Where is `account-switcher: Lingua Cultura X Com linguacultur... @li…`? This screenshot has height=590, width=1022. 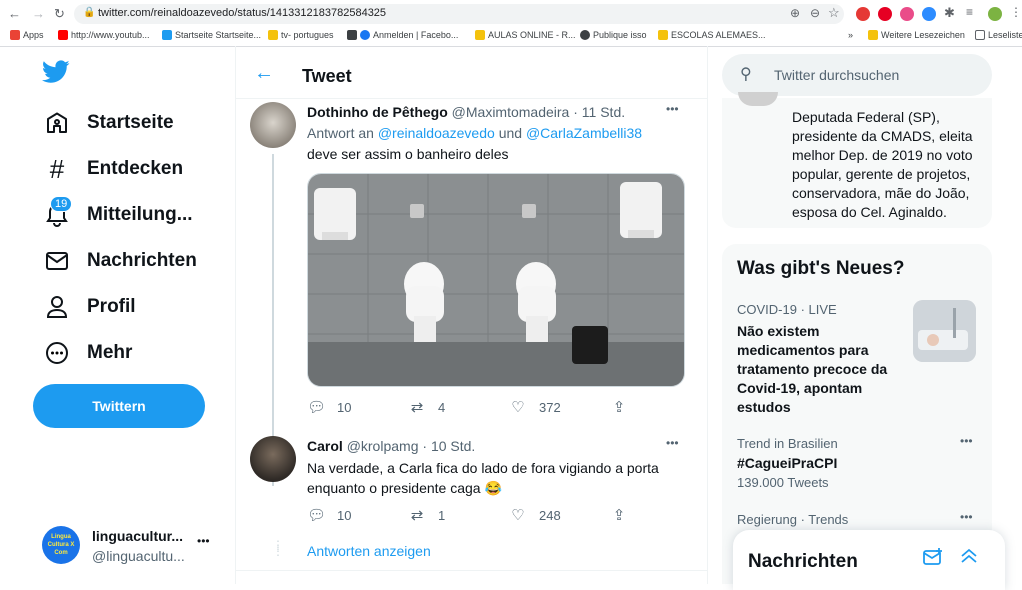 account-switcher: Lingua Cultura X Com linguacultur... @li… is located at coordinates (132, 546).